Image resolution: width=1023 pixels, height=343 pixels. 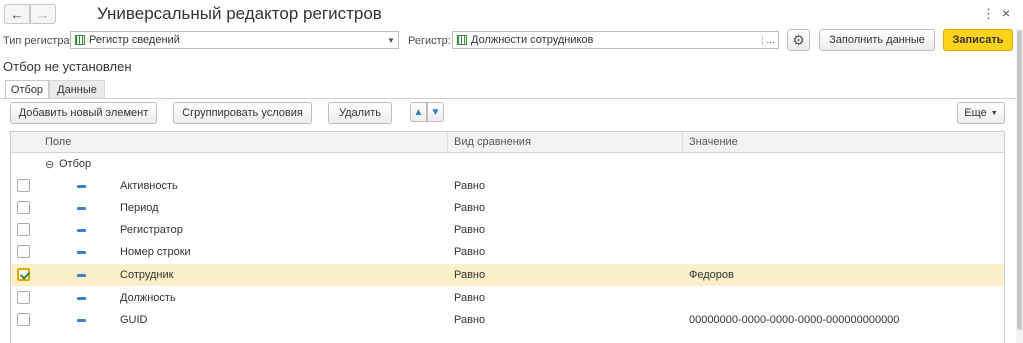 What do you see at coordinates (507, 298) in the screenshot?
I see `table-row: Должность Равно` at bounding box center [507, 298].